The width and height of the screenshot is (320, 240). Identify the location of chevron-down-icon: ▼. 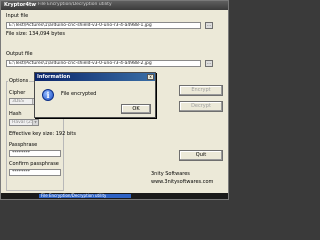
(35, 122).